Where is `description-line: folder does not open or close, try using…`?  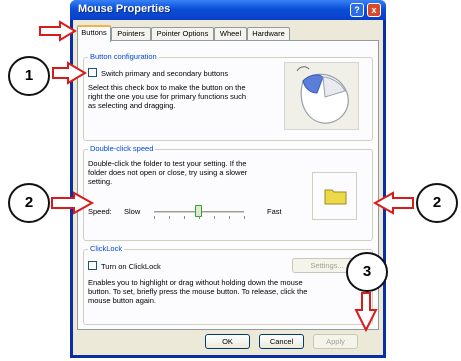 description-line: folder does not open or close, try using… is located at coordinates (168, 172).